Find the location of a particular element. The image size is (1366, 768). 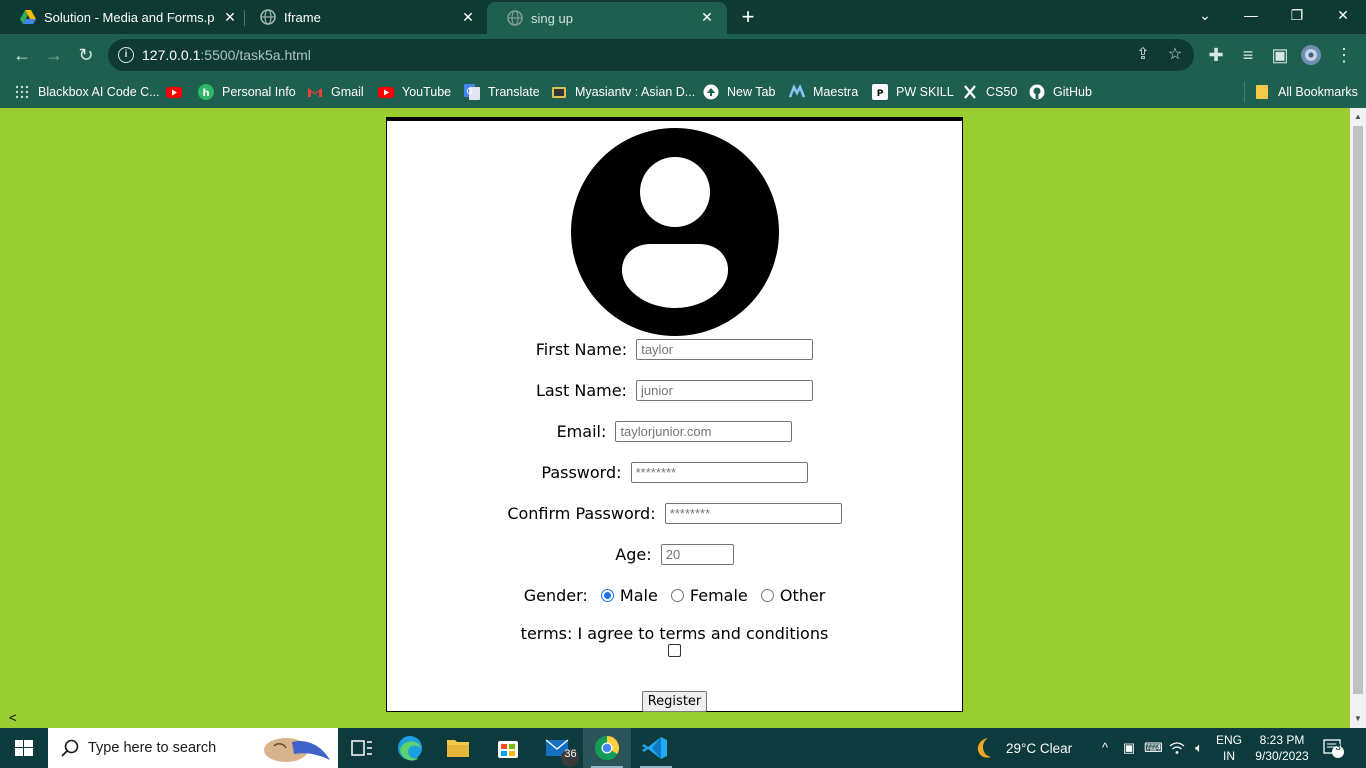

forward-arrow-icon: → is located at coordinates (54, 55).